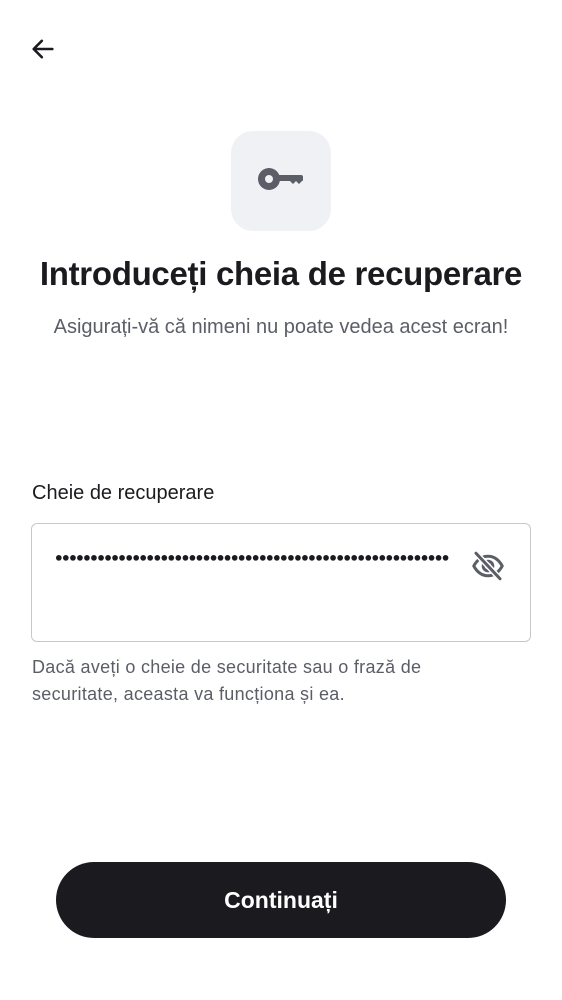  I want to click on back-button, so click(43, 51).